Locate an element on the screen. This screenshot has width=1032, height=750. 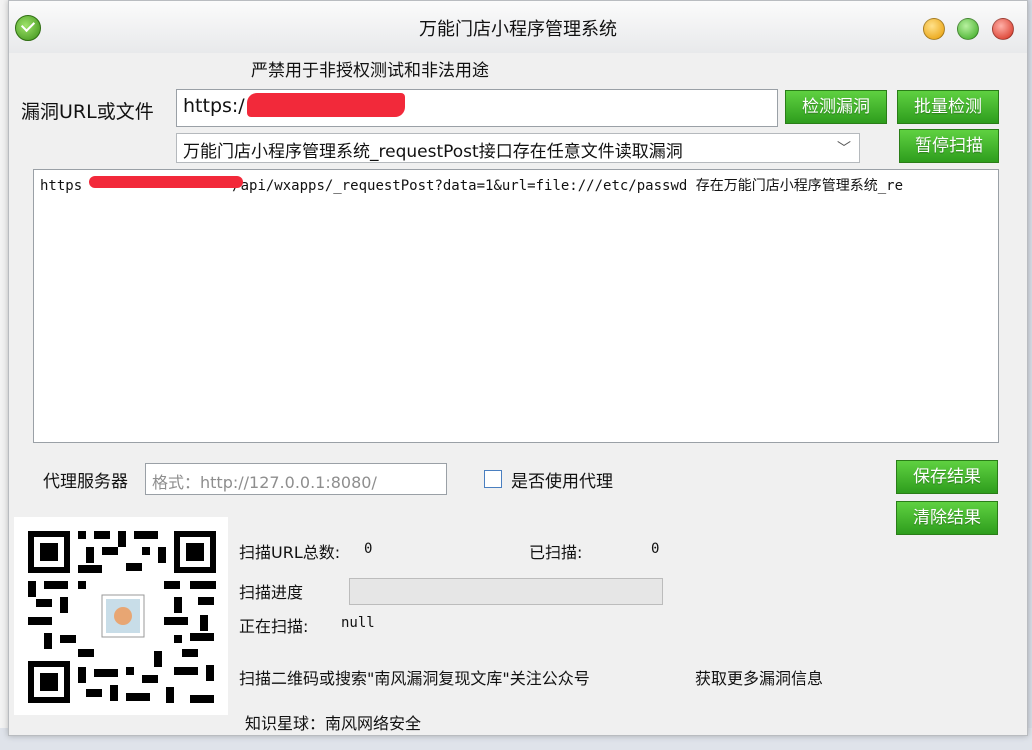
clear-results-button: 清除结果 is located at coordinates (947, 518).